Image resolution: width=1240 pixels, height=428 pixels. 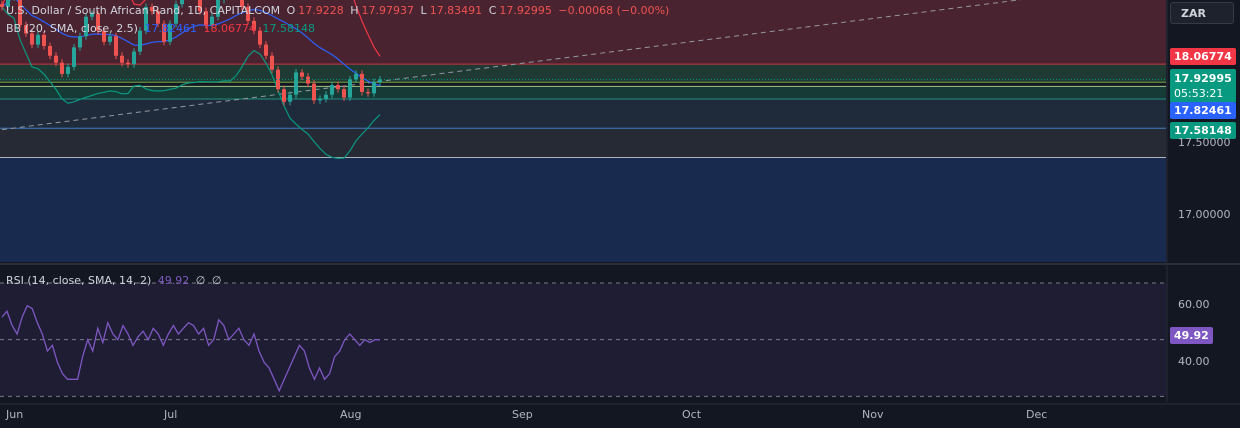 What do you see at coordinates (1037, 414) in the screenshot?
I see `x-label-dec: Dec` at bounding box center [1037, 414].